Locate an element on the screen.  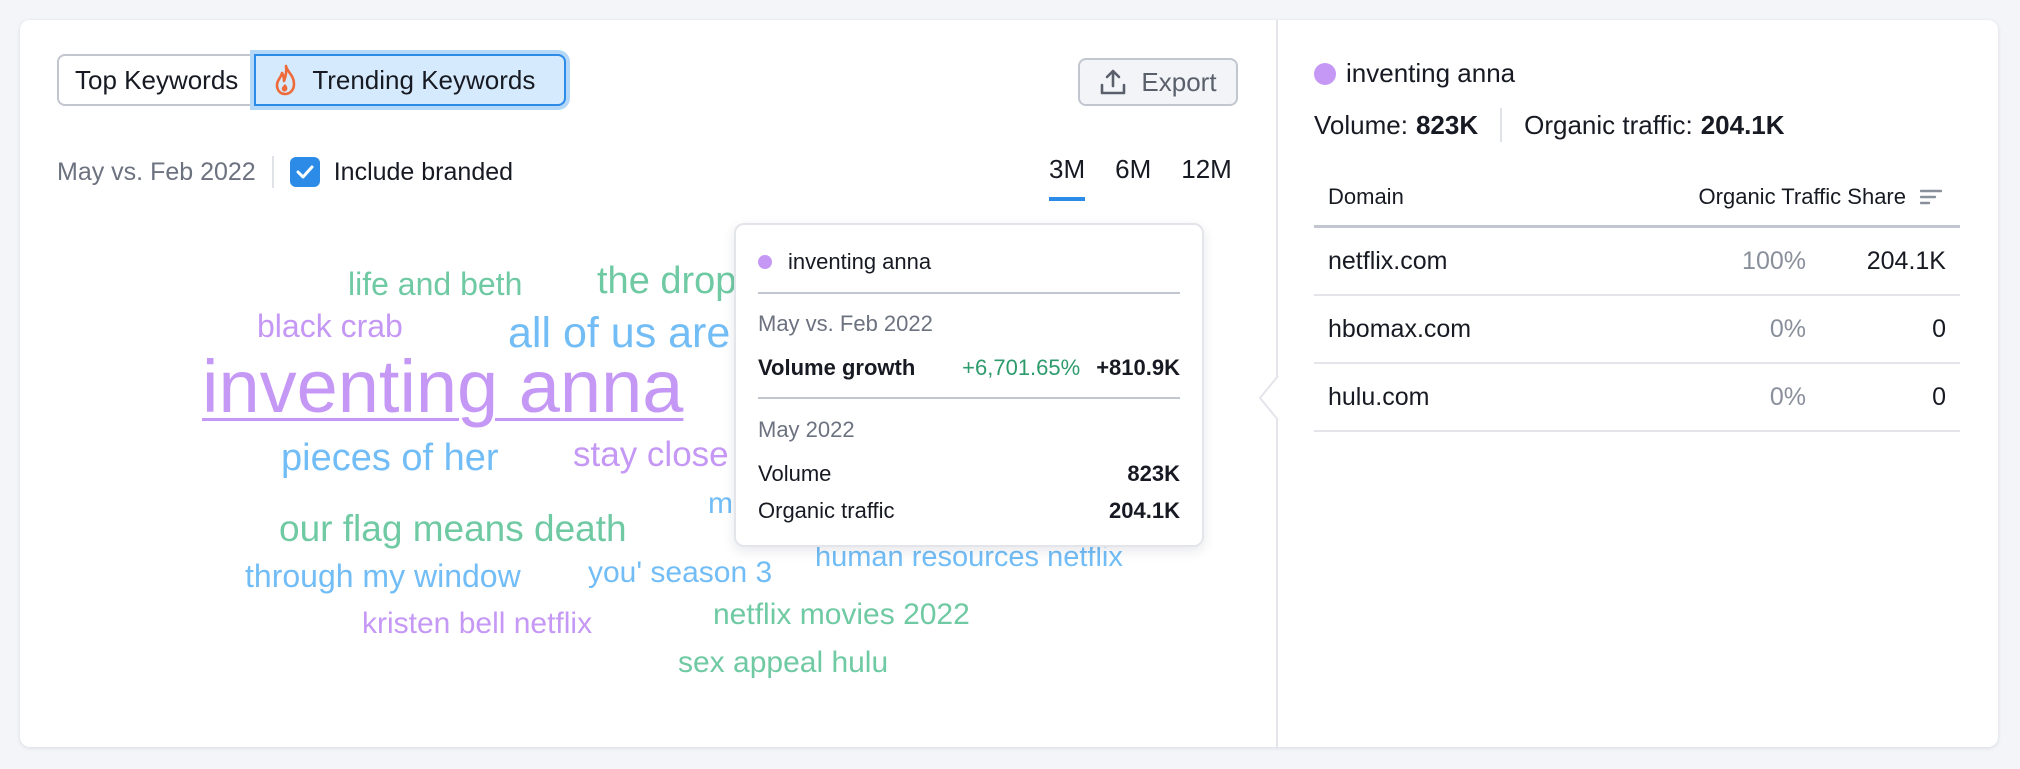
table-row: hbomax.com 0% 0 is located at coordinates (1637, 330).